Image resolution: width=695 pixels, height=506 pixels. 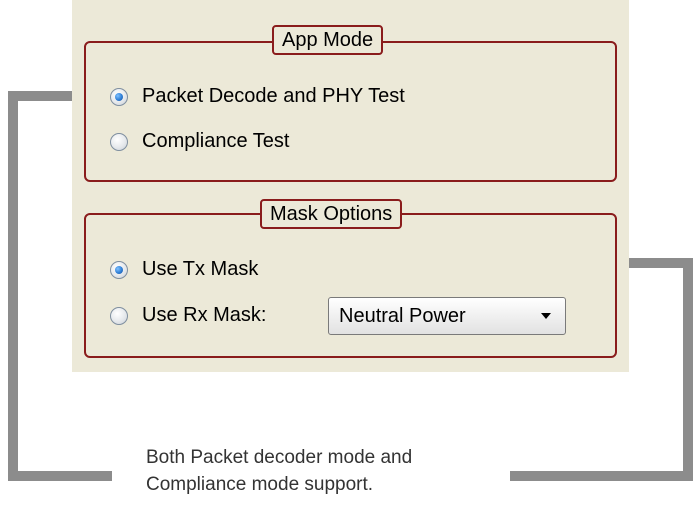 I want to click on app-mode-legend: App Mode, so click(x=328, y=40).